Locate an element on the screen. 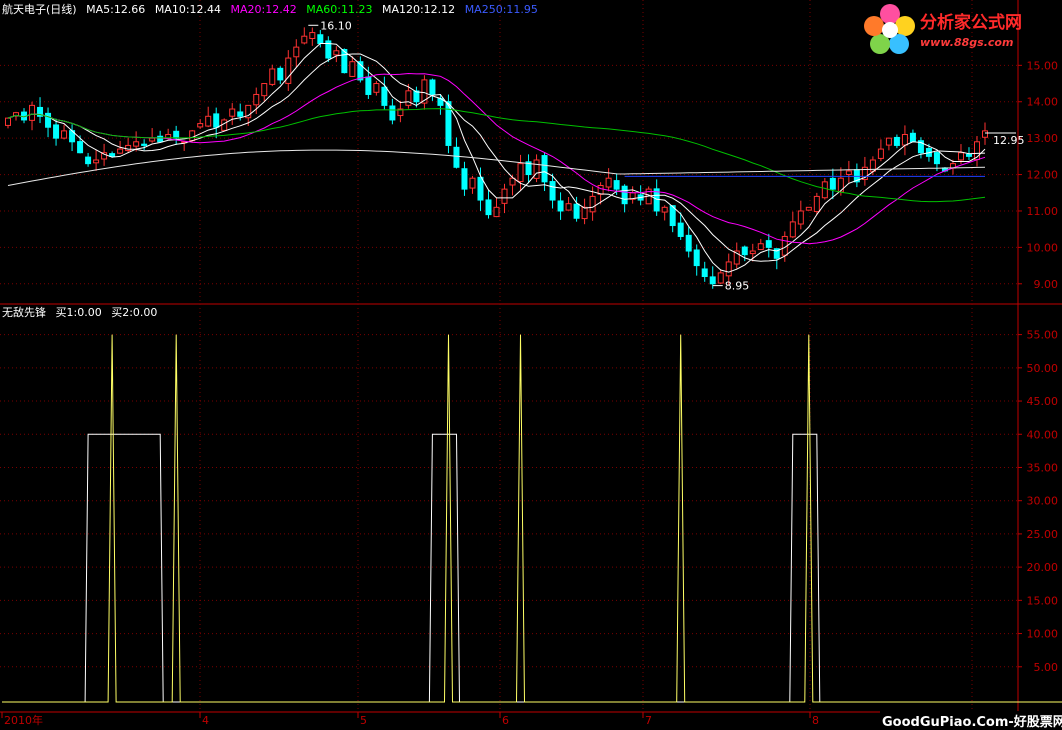  buy1-value: 买1:0.00 is located at coordinates (78, 312).